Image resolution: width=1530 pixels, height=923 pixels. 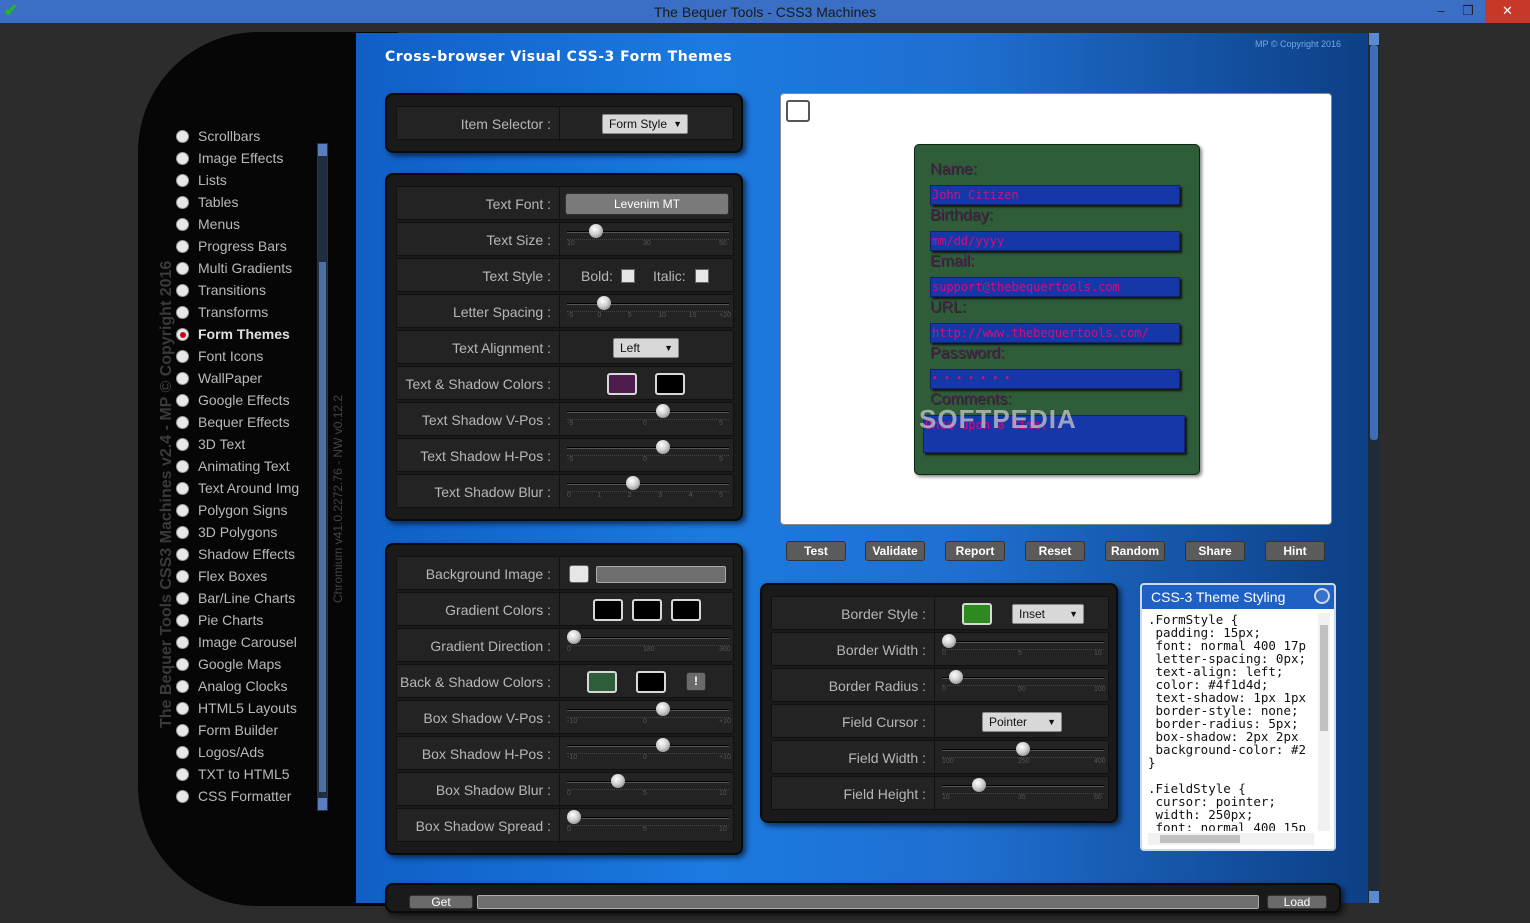 What do you see at coordinates (244, 181) in the screenshot?
I see `sidebar-item-lists: Lists` at bounding box center [244, 181].